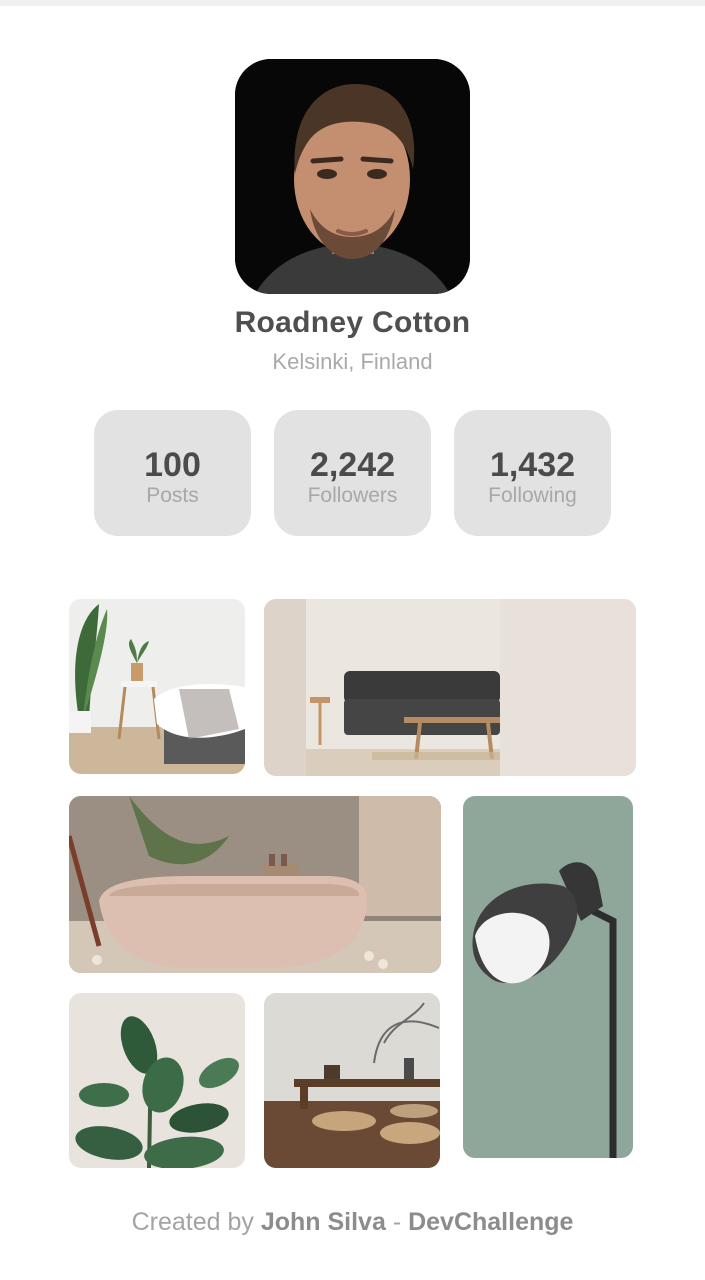 This screenshot has width=705, height=1280. What do you see at coordinates (352, 465) in the screenshot?
I see `stat-followers-value: 2,242` at bounding box center [352, 465].